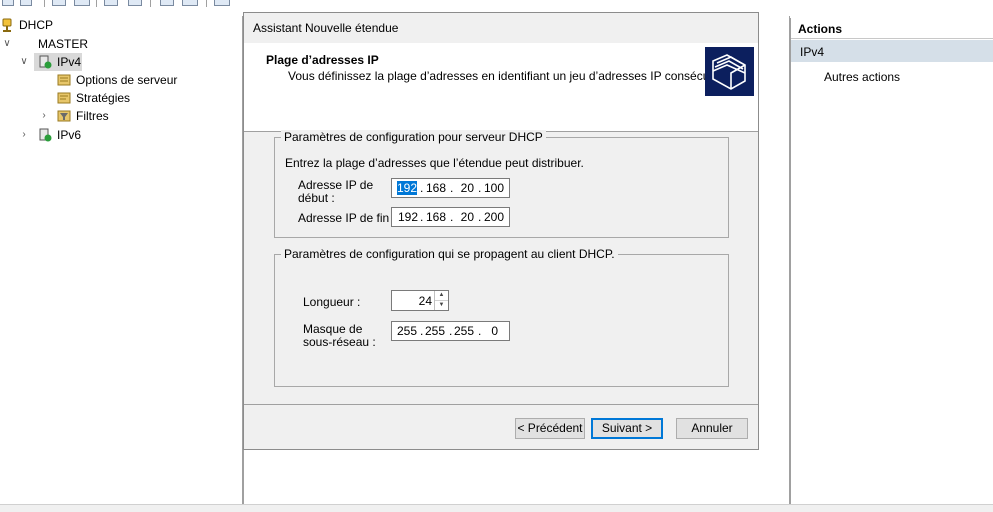 The image size is (993, 512). Describe the element at coordinates (450, 217) in the screenshot. I see `end-ip-field: 192 . 168 . 20 . 200` at that location.